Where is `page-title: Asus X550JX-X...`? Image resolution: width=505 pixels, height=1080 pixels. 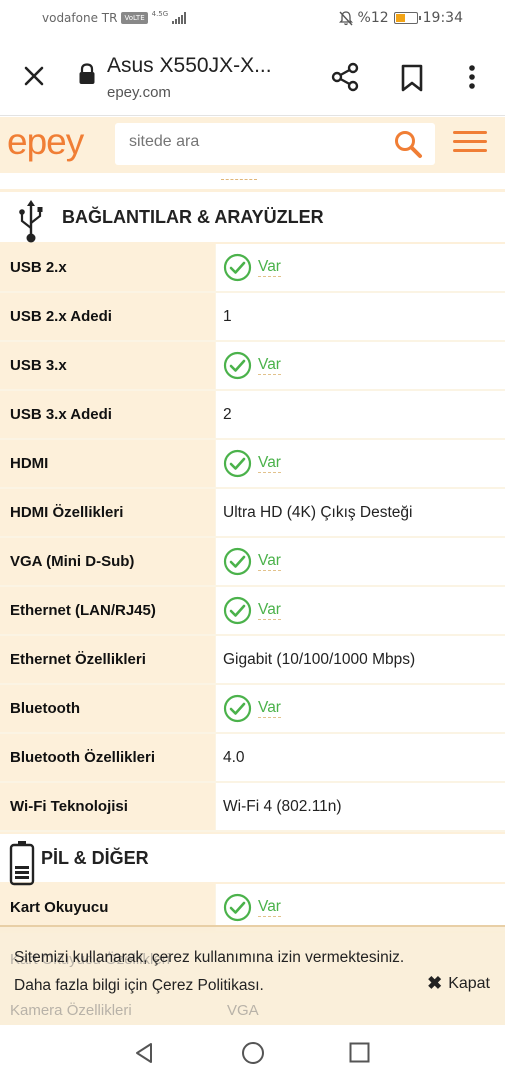 page-title: Asus X550JX-X... is located at coordinates (189, 66).